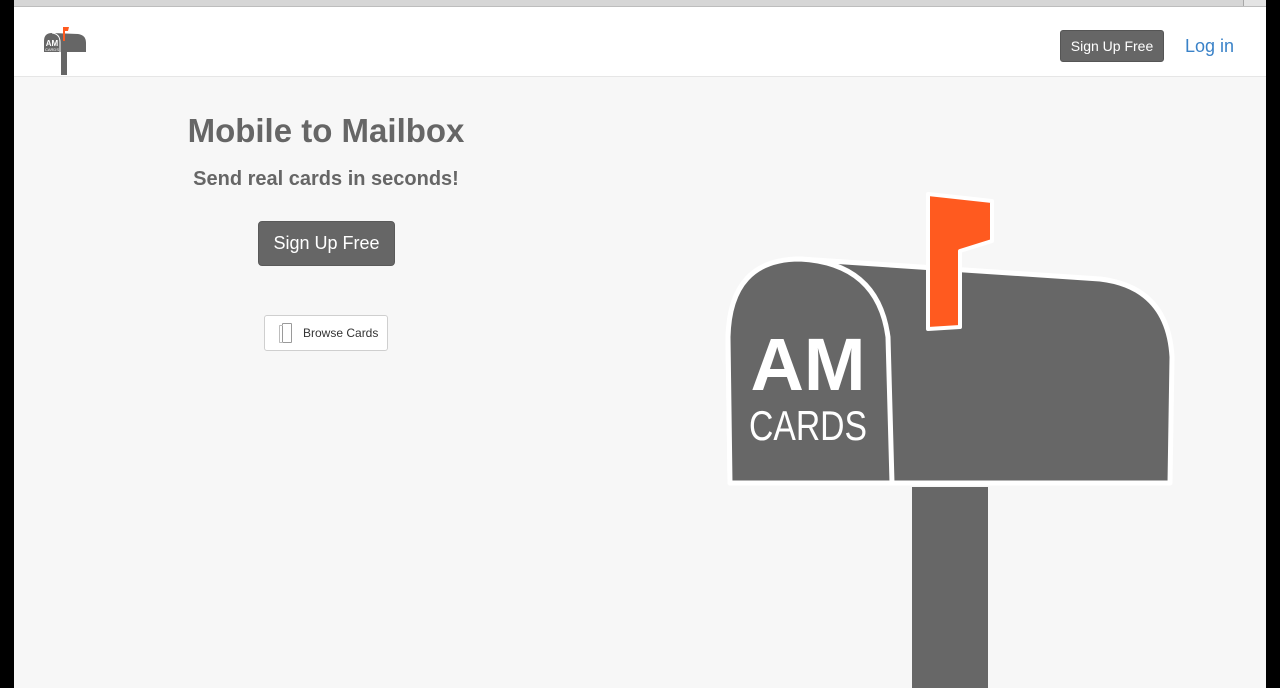 Image resolution: width=1280 pixels, height=688 pixels. Describe the element at coordinates (7, 344) in the screenshot. I see `window-frame-left` at that location.